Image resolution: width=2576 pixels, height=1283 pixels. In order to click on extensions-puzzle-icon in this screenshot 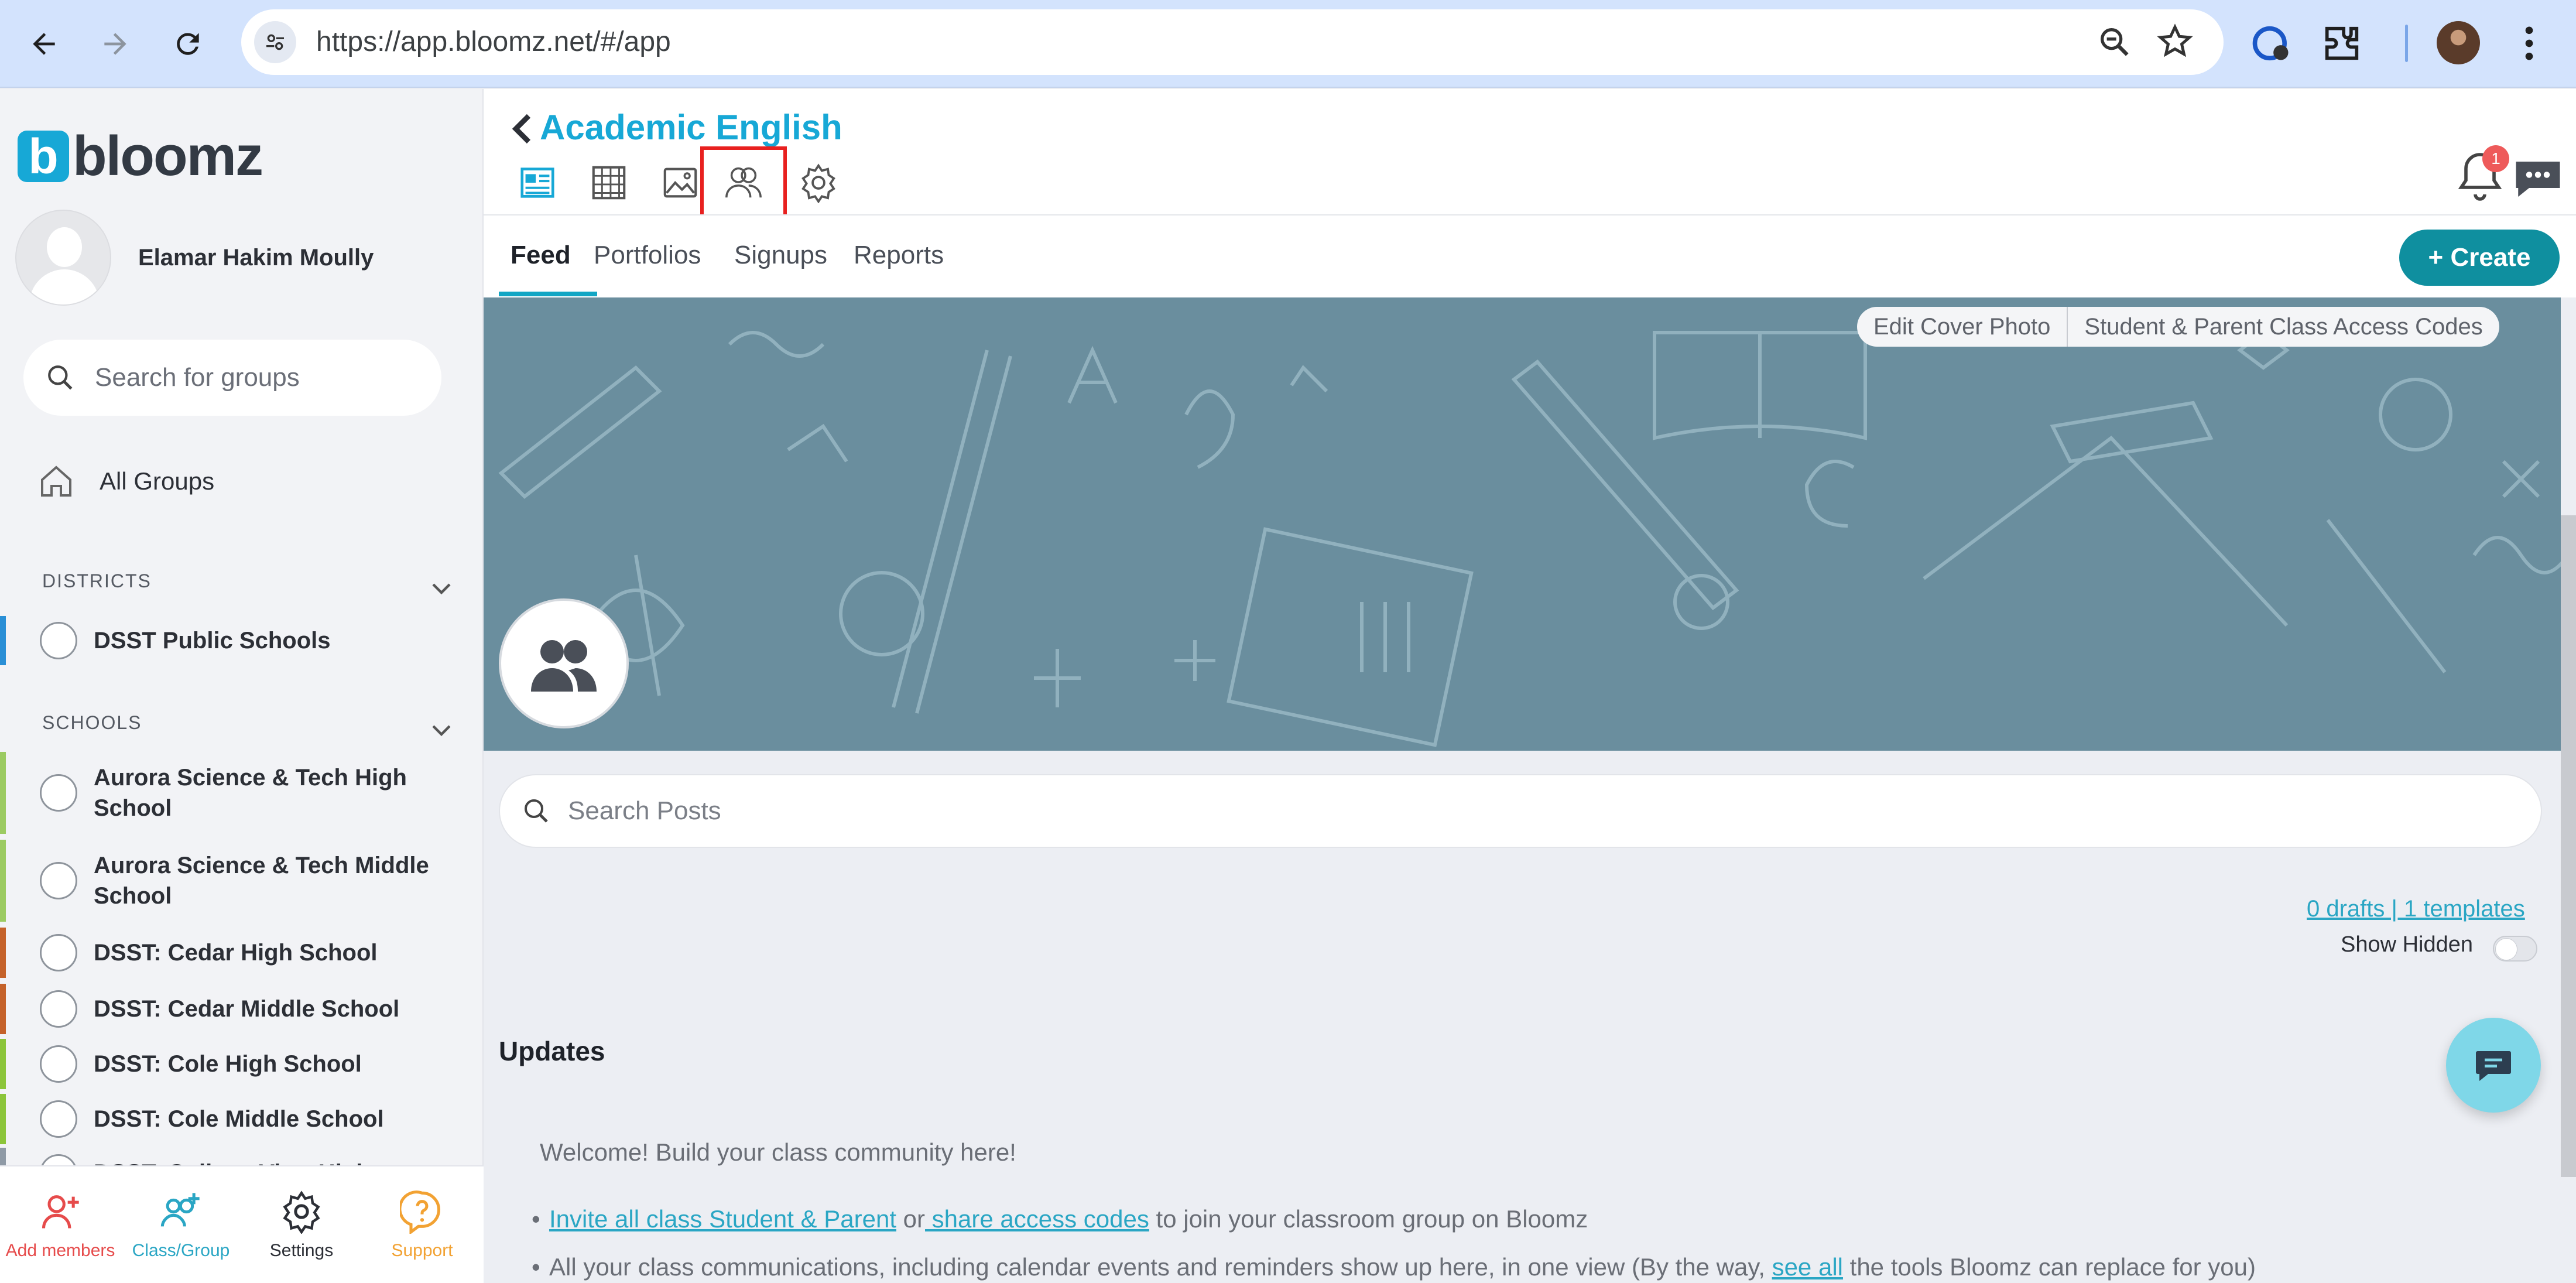, I will do `click(2342, 43)`.